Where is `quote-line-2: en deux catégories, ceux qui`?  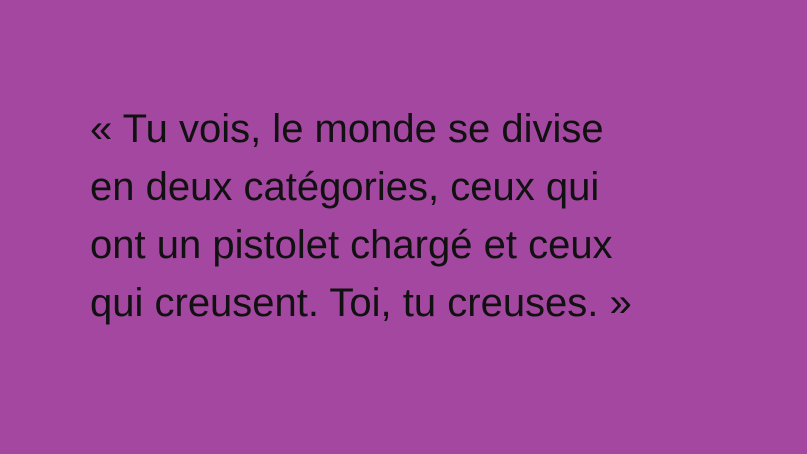
quote-line-2: en deux catégories, ceux qui is located at coordinates (345, 187).